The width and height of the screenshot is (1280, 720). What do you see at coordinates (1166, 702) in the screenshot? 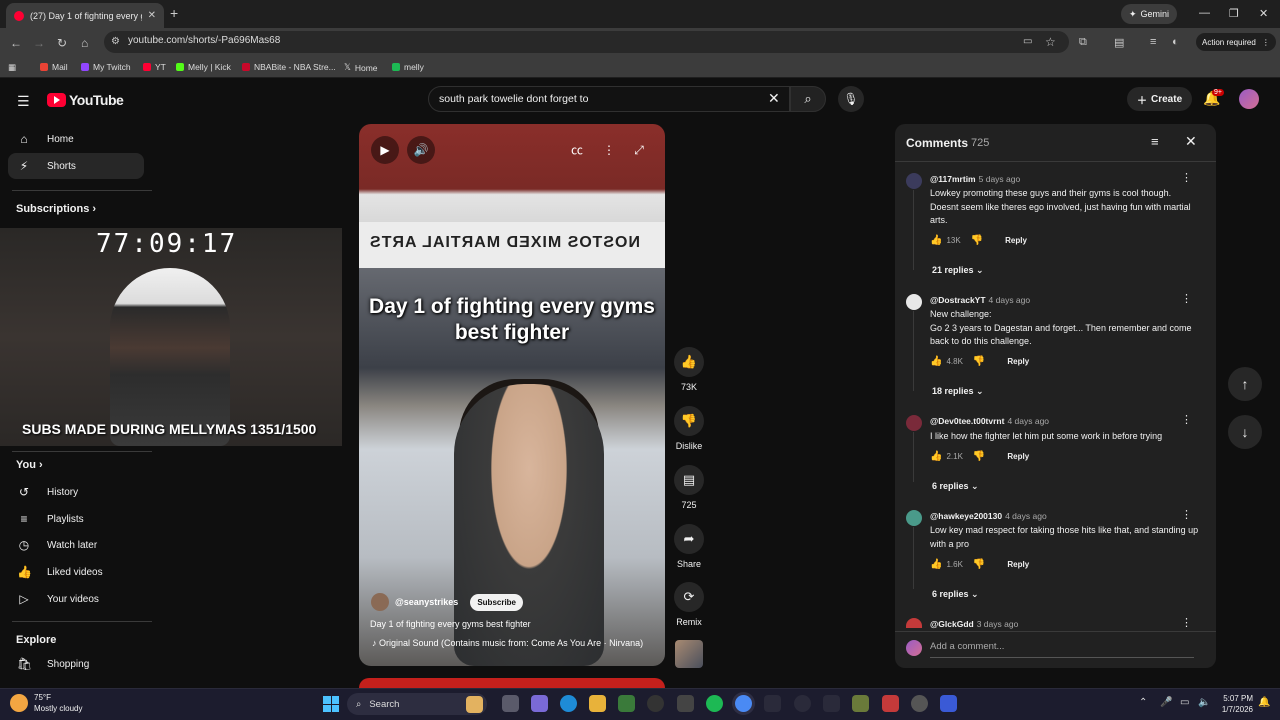
I see `tray-mic-icon: 🎤` at bounding box center [1166, 702].